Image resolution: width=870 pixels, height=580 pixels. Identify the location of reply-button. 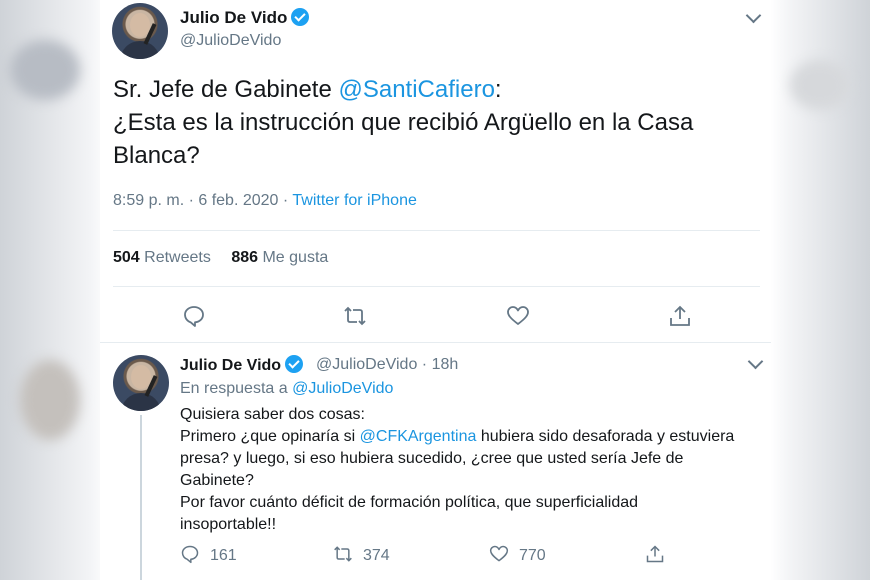
(194, 316).